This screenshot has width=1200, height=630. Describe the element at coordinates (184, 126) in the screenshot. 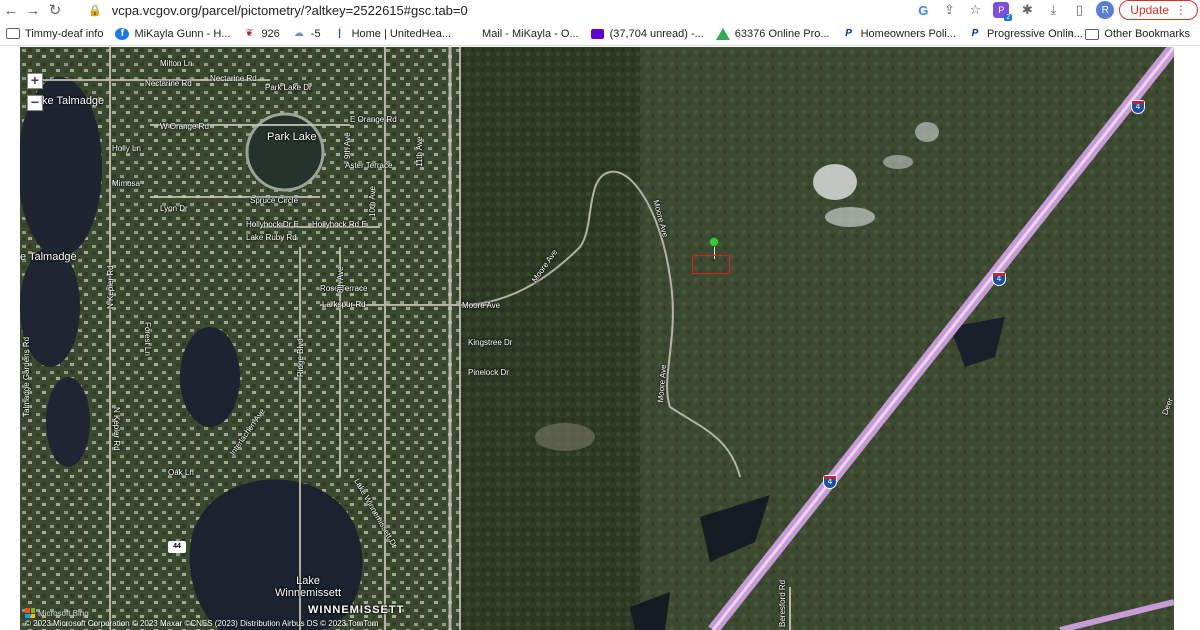

I see `map-label-w-orange-rd: W Orange Rd` at that location.